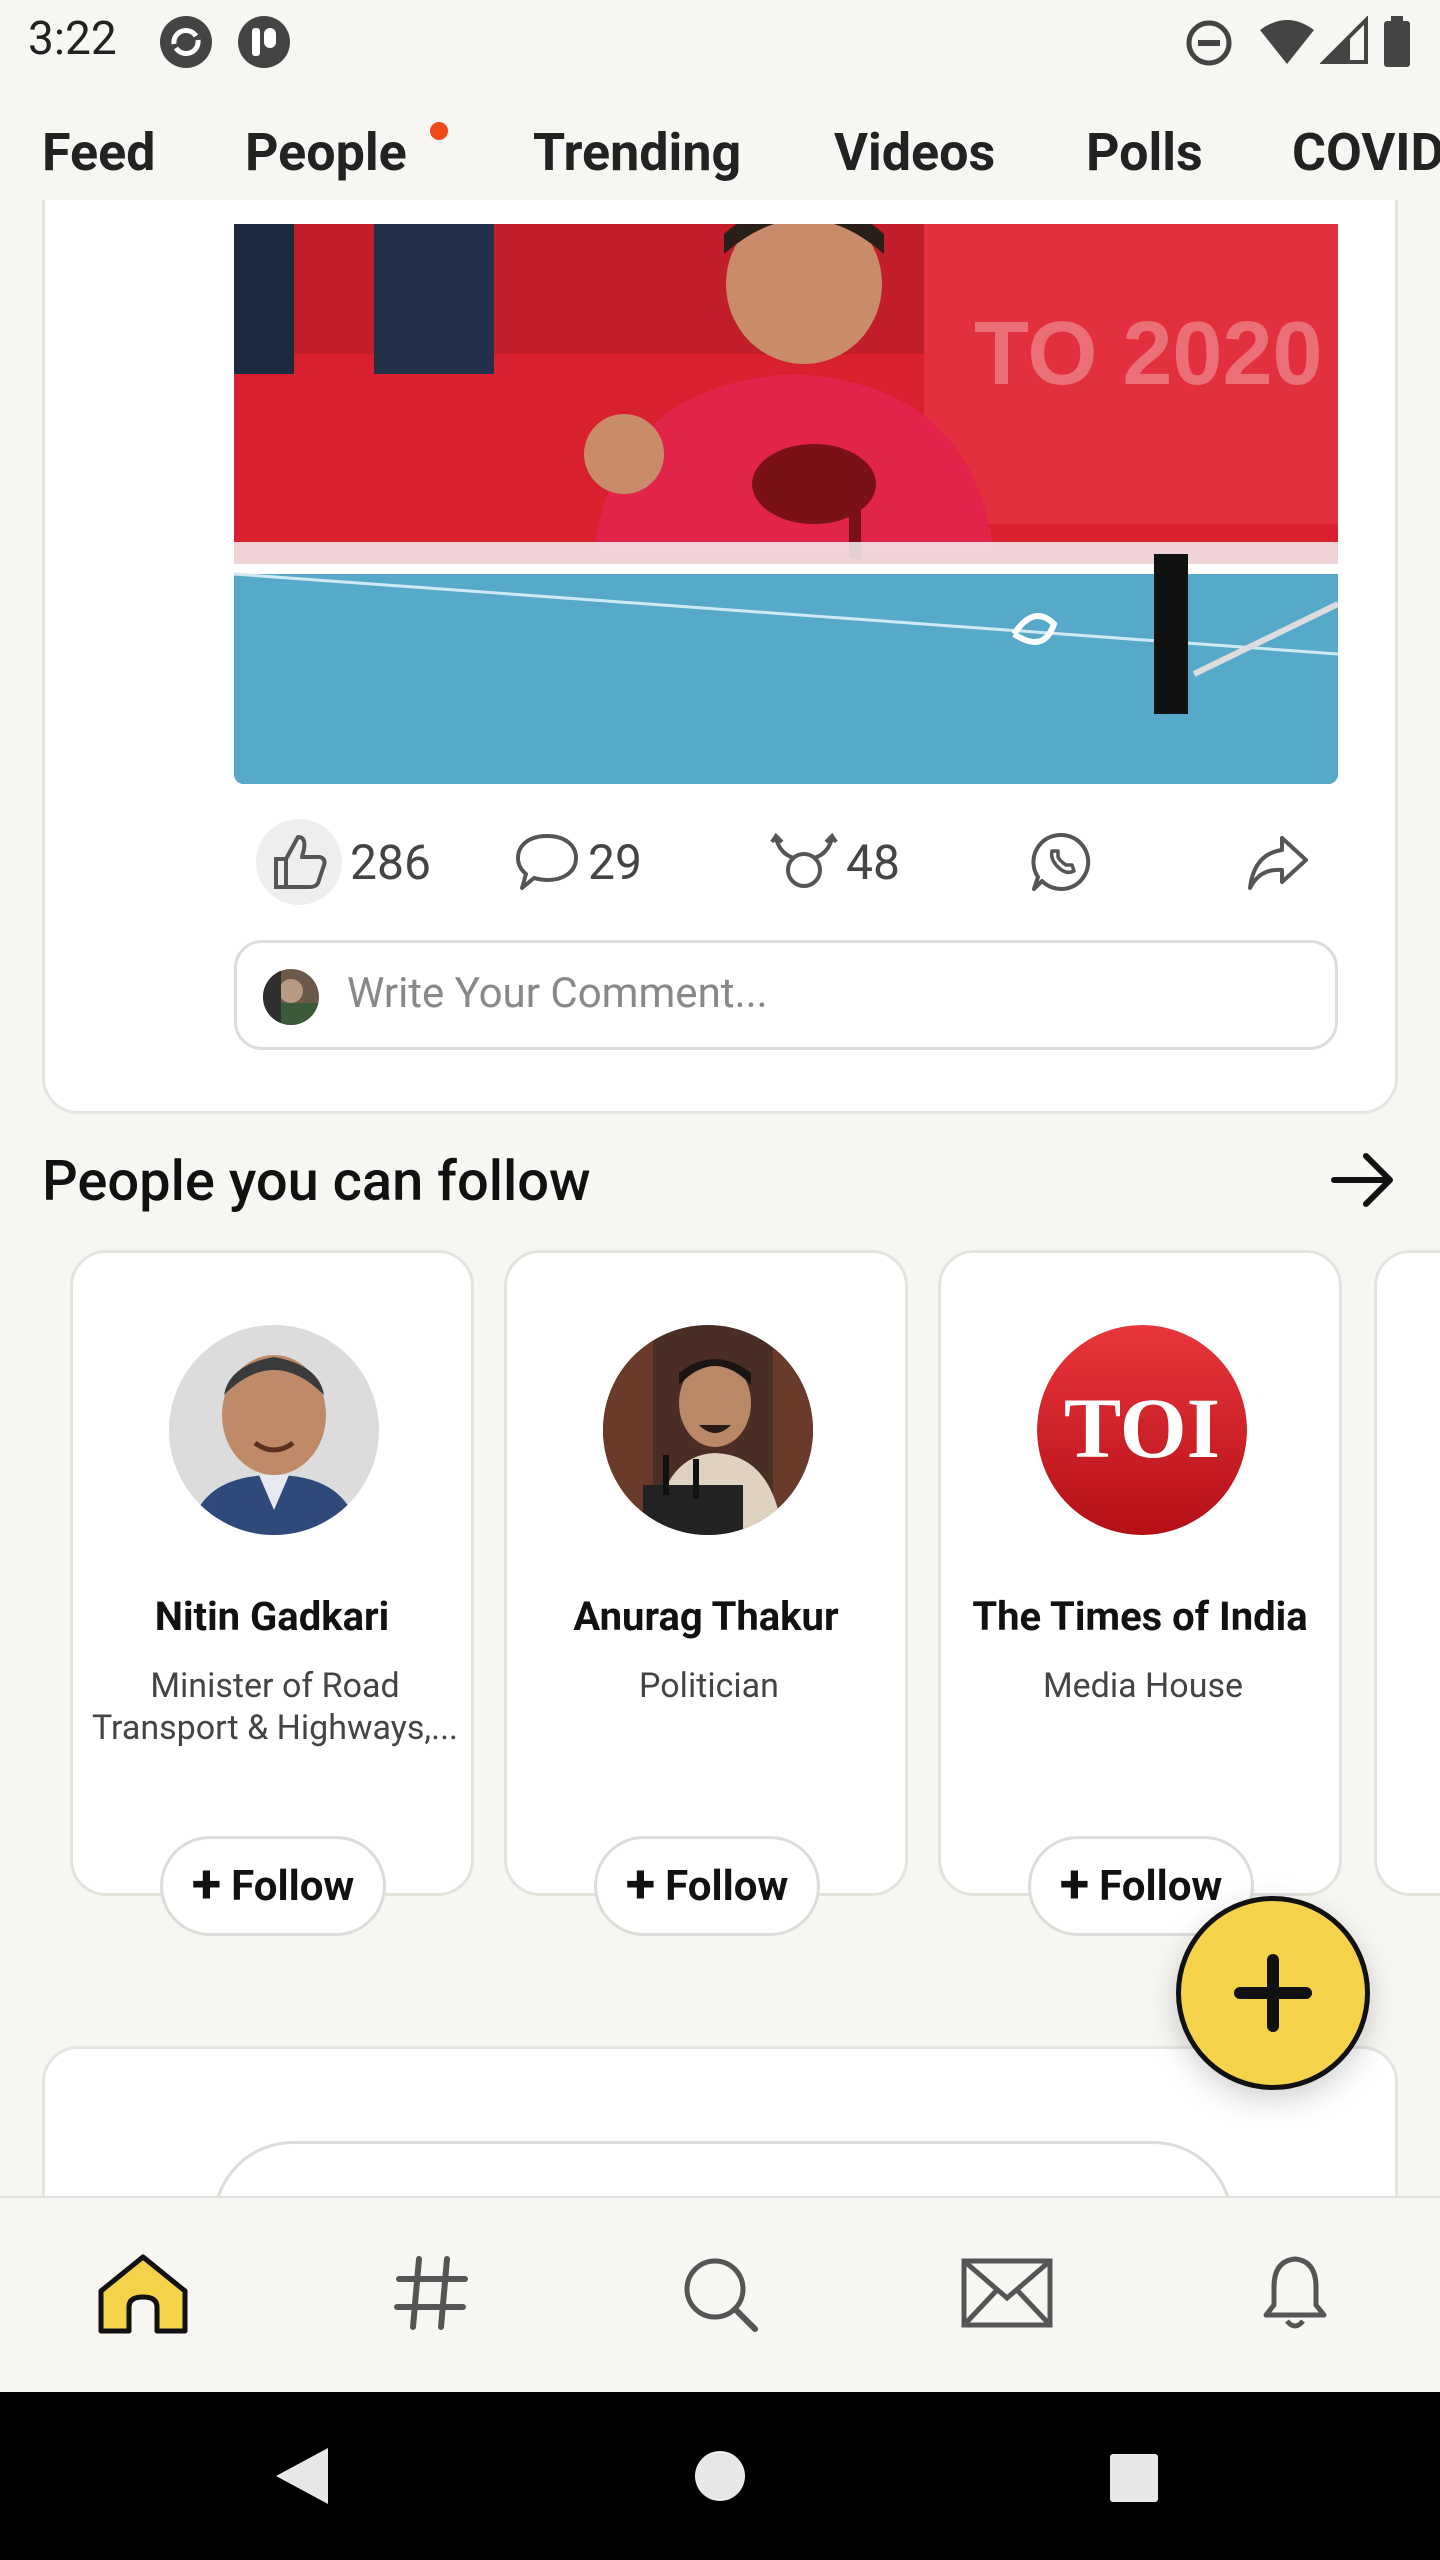  I want to click on nav-trending, so click(431, 2293).